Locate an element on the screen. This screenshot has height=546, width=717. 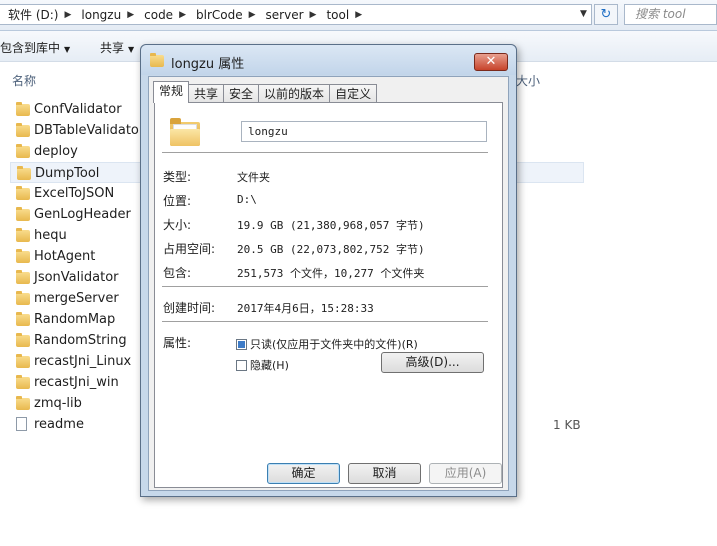
breadcrumb-item: blrCode is located at coordinates (217, 15).